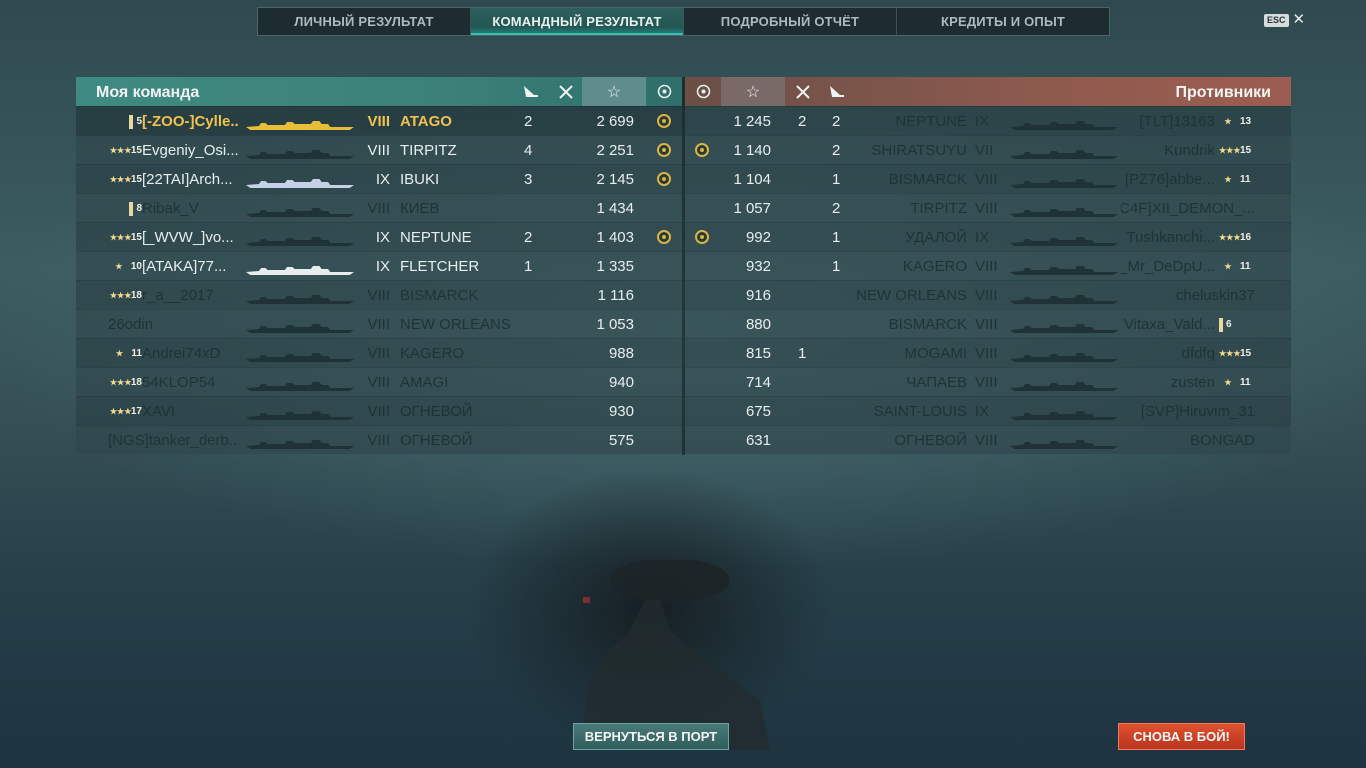  Describe the element at coordinates (802, 121) in the screenshot. I see `planes-count: 2` at that location.